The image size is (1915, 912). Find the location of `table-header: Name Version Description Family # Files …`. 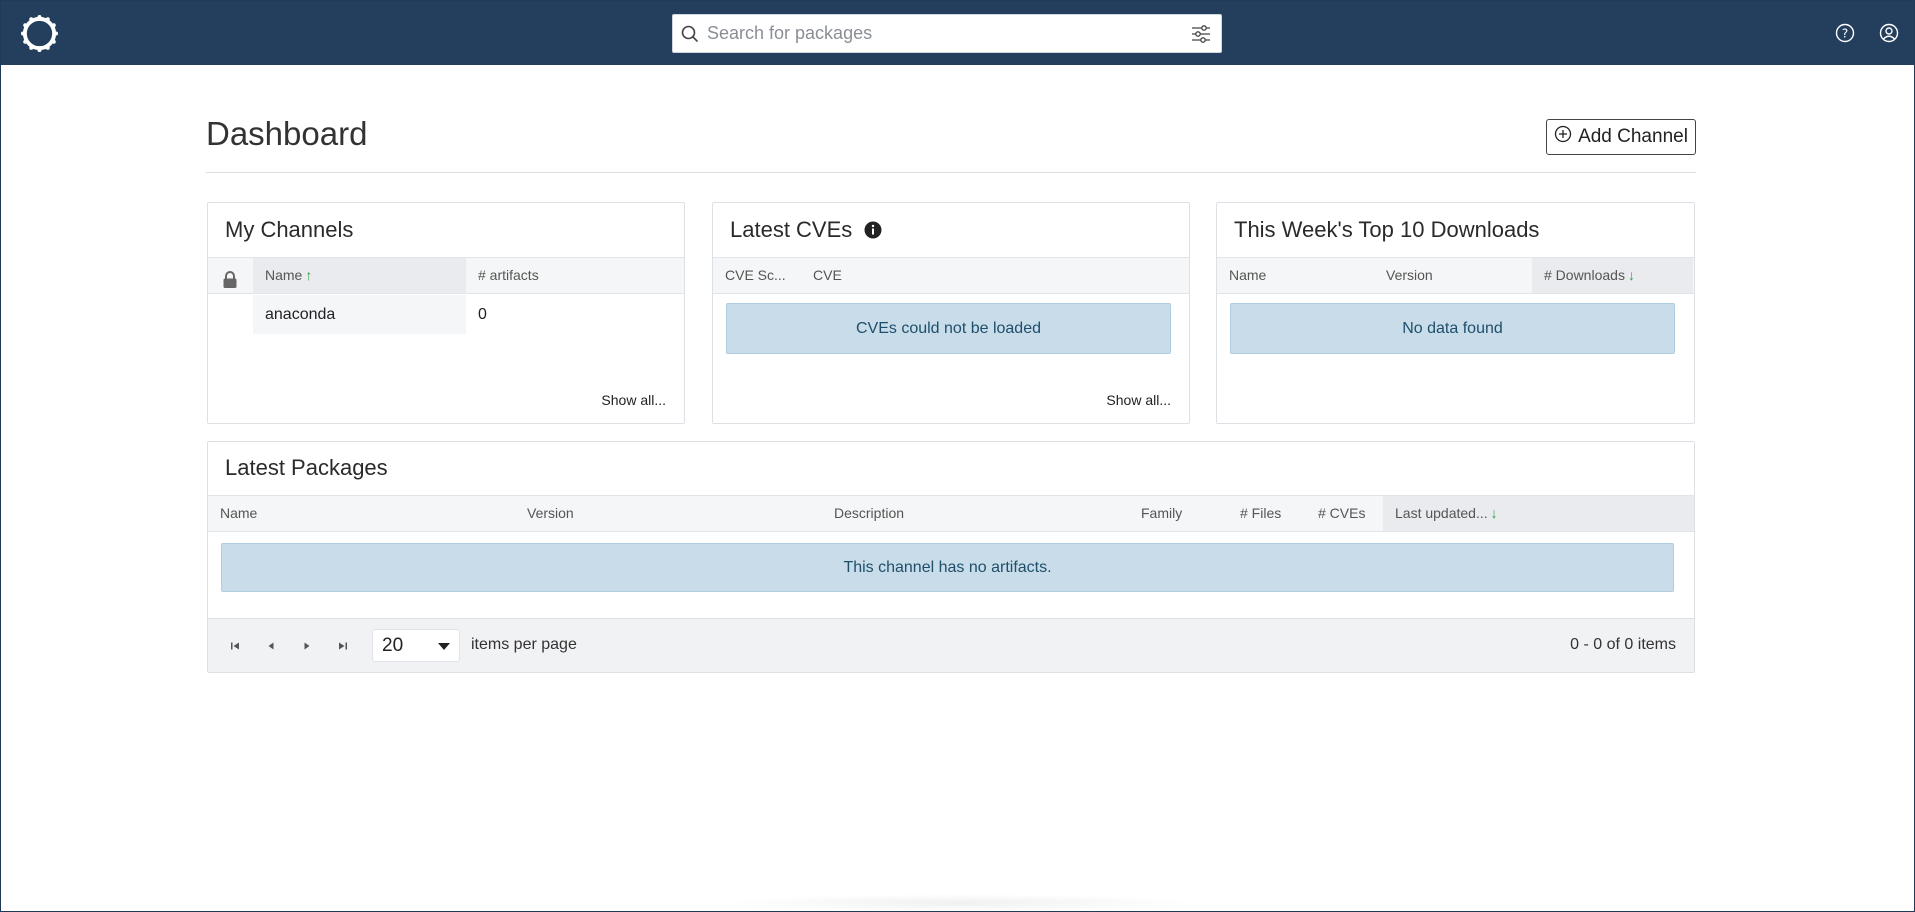

table-header: Name Version Description Family # Files … is located at coordinates (951, 513).